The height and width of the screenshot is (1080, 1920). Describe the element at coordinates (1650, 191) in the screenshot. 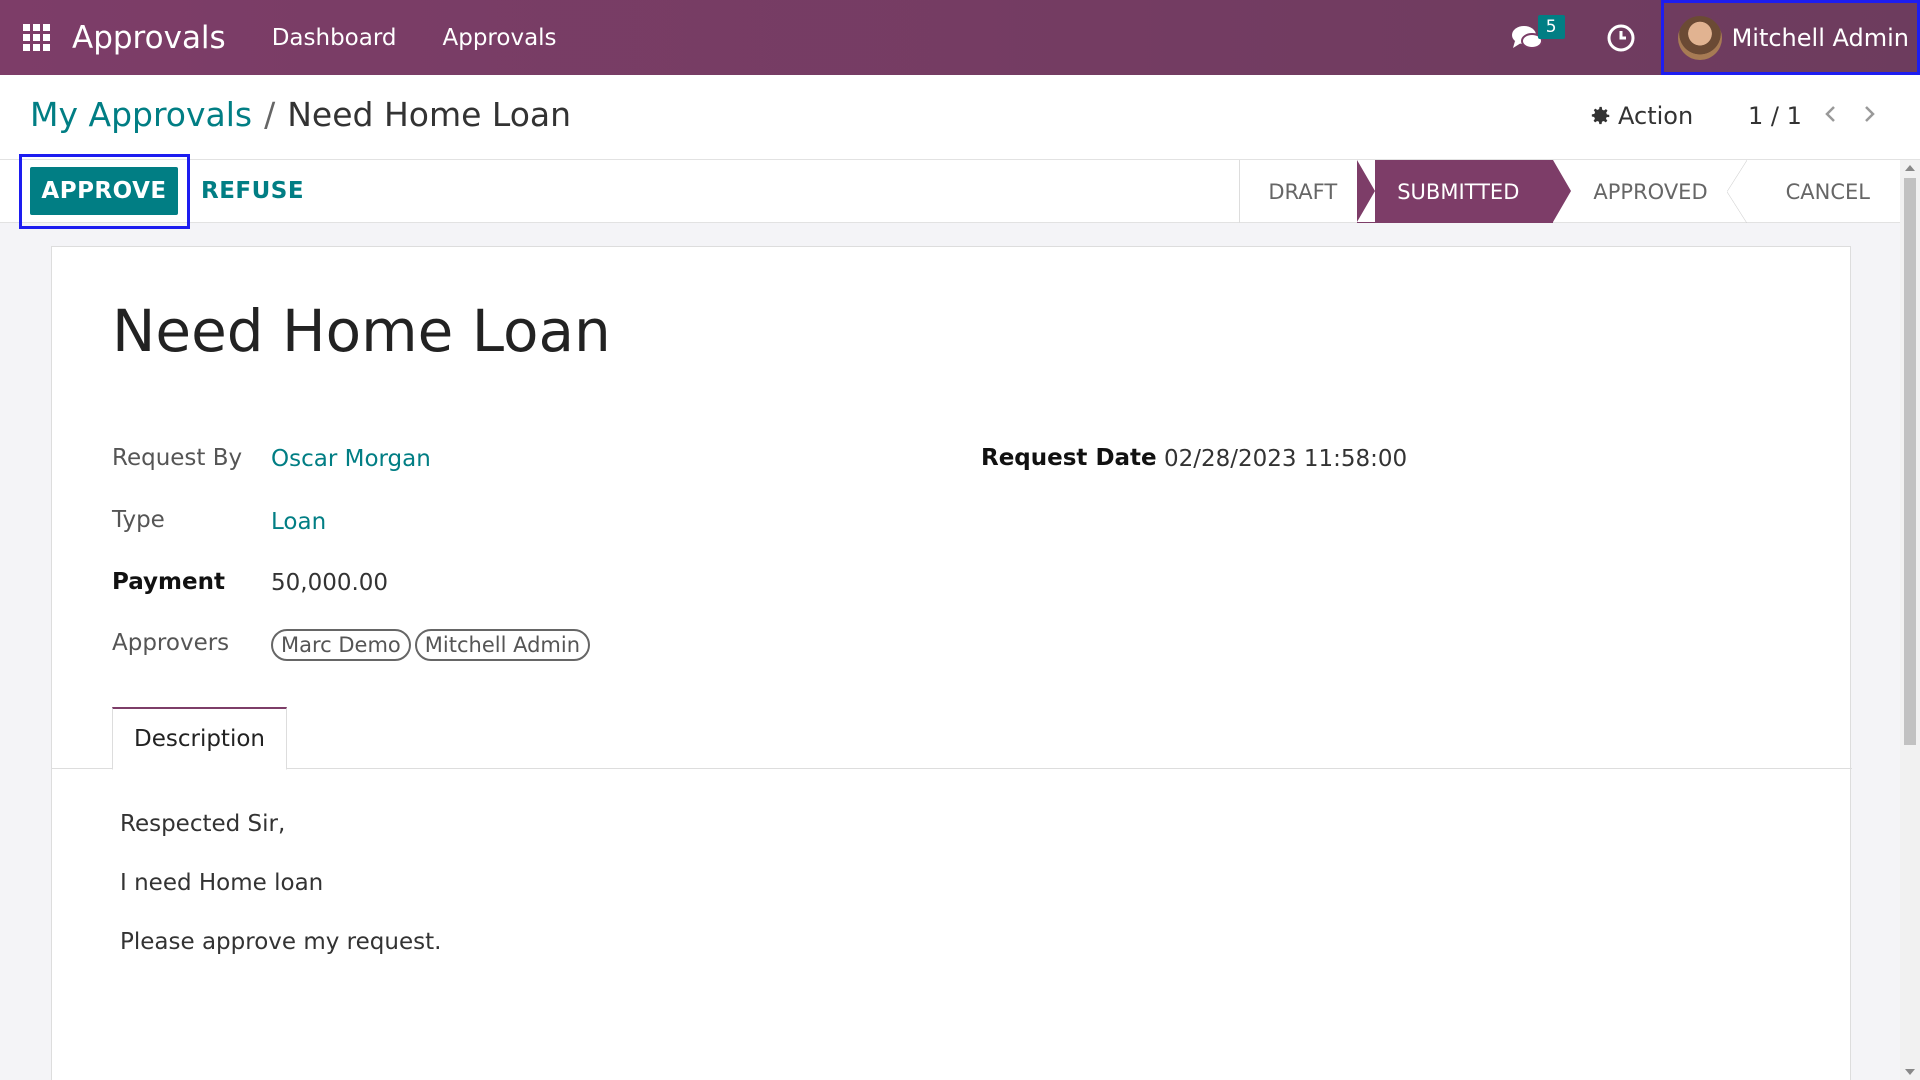

I see `stage-approved: APPROVED` at that location.